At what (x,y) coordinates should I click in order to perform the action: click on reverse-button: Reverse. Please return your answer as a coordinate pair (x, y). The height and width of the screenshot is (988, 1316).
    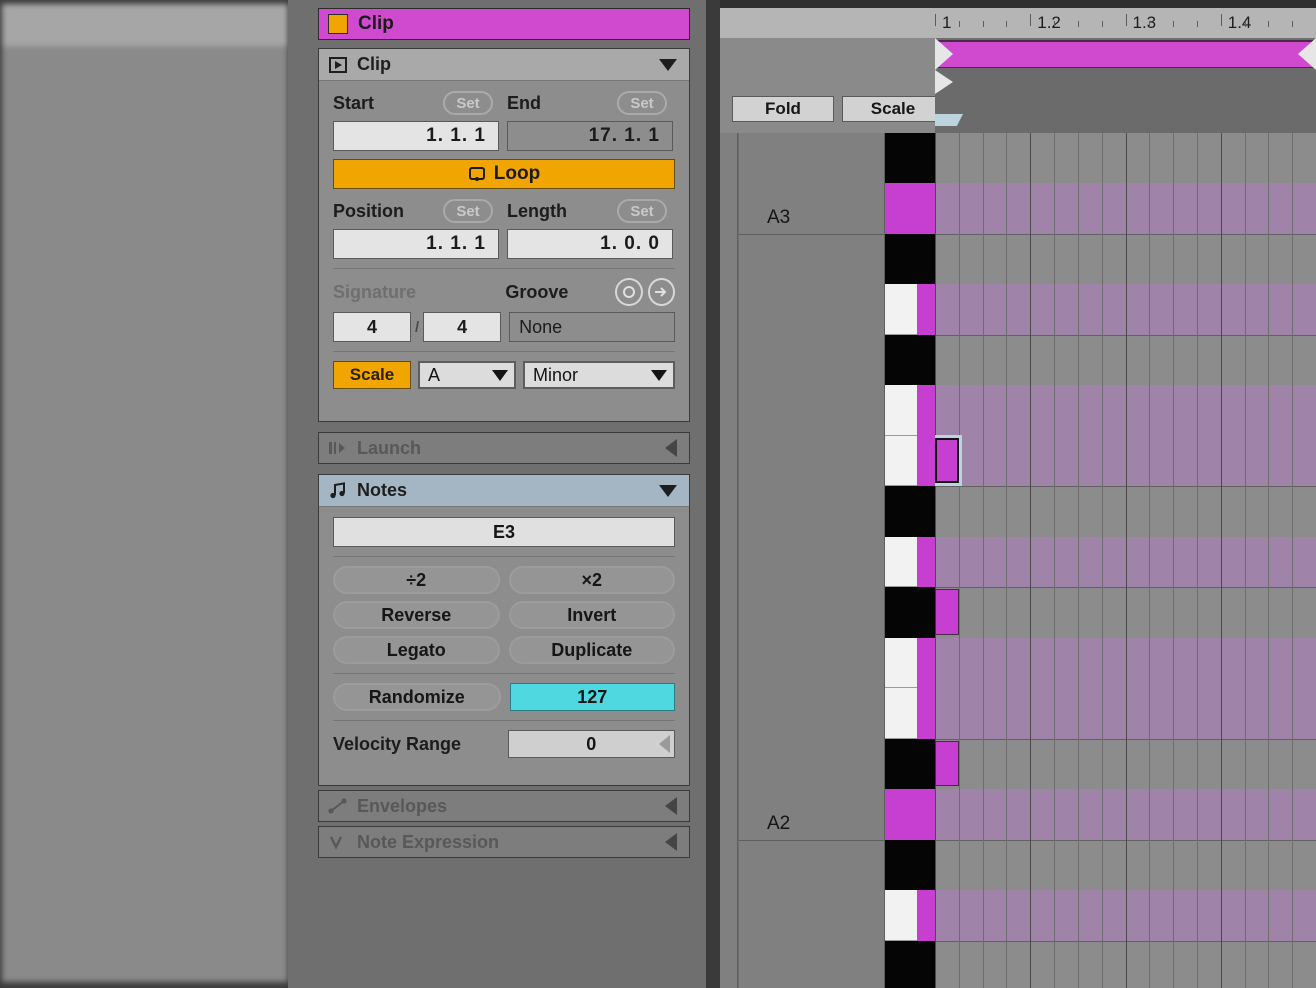
    Looking at the image, I should click on (416, 615).